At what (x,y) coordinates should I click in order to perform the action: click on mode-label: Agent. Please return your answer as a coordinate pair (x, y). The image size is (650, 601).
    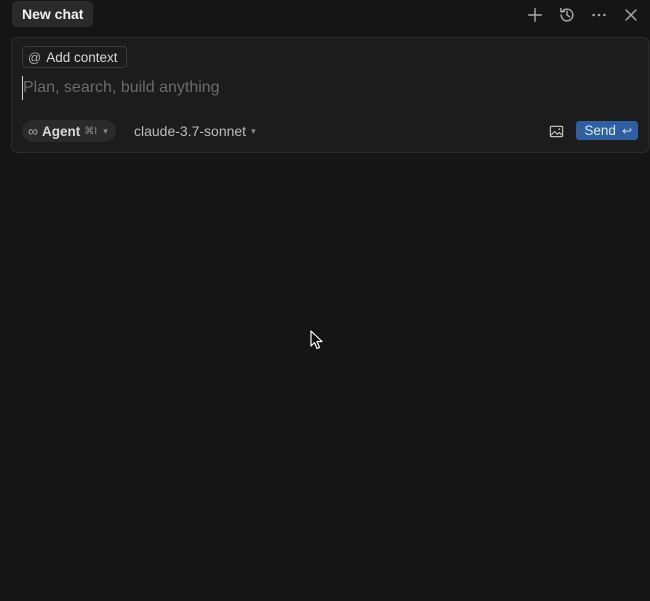
    Looking at the image, I should click on (61, 131).